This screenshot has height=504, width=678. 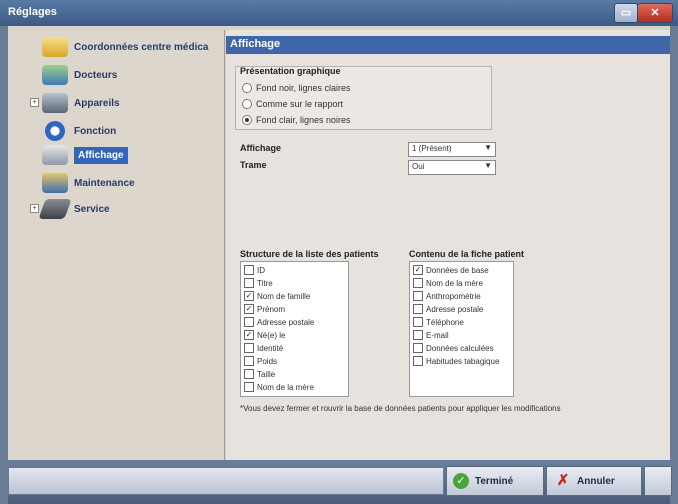 I want to click on checkbox-donnees-calculees: Données calculées, so click(x=453, y=348).